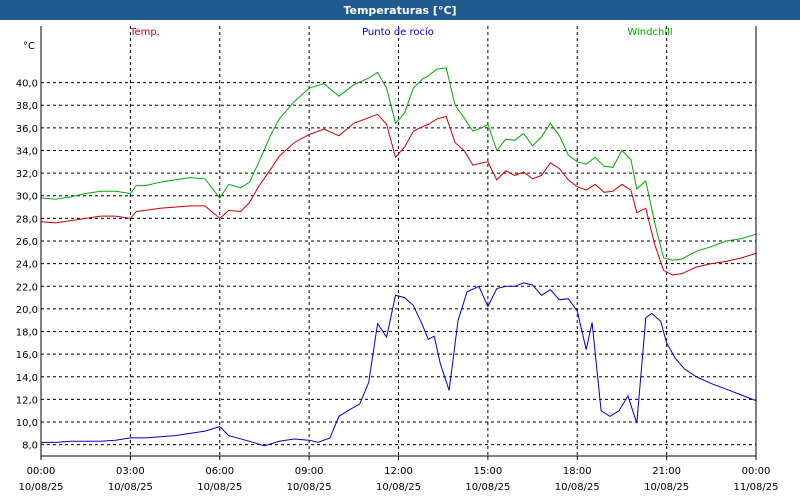  I want to click on y-axis-unit: °C, so click(29, 46).